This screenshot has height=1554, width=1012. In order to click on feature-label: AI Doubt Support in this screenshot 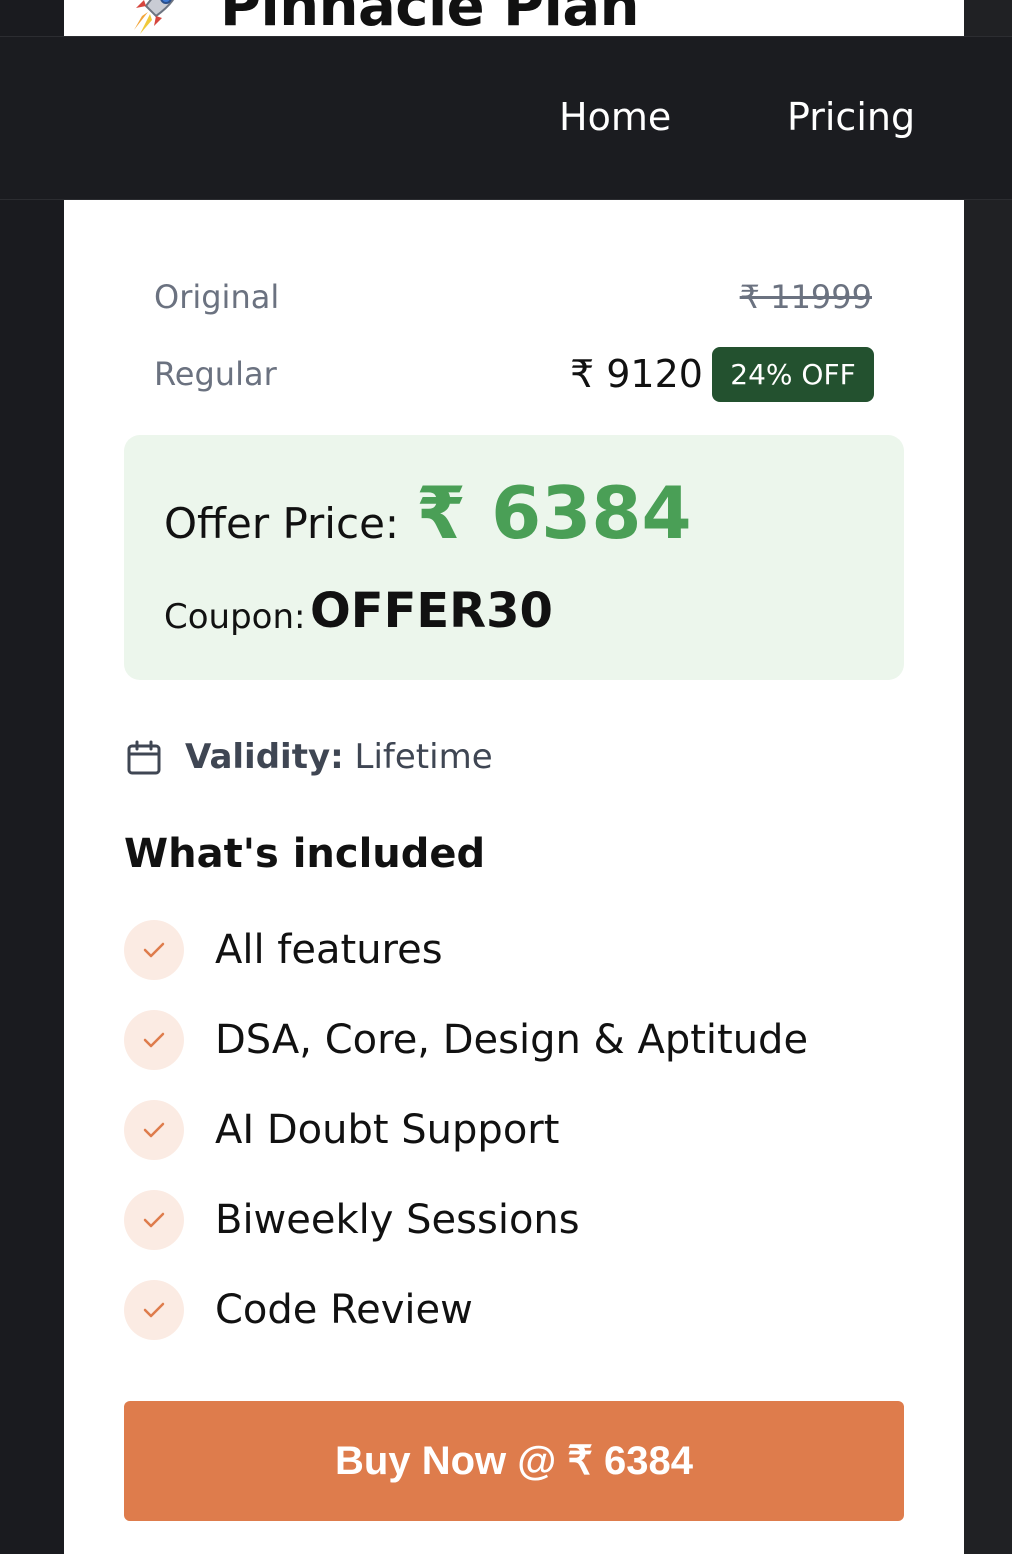, I will do `click(387, 1130)`.